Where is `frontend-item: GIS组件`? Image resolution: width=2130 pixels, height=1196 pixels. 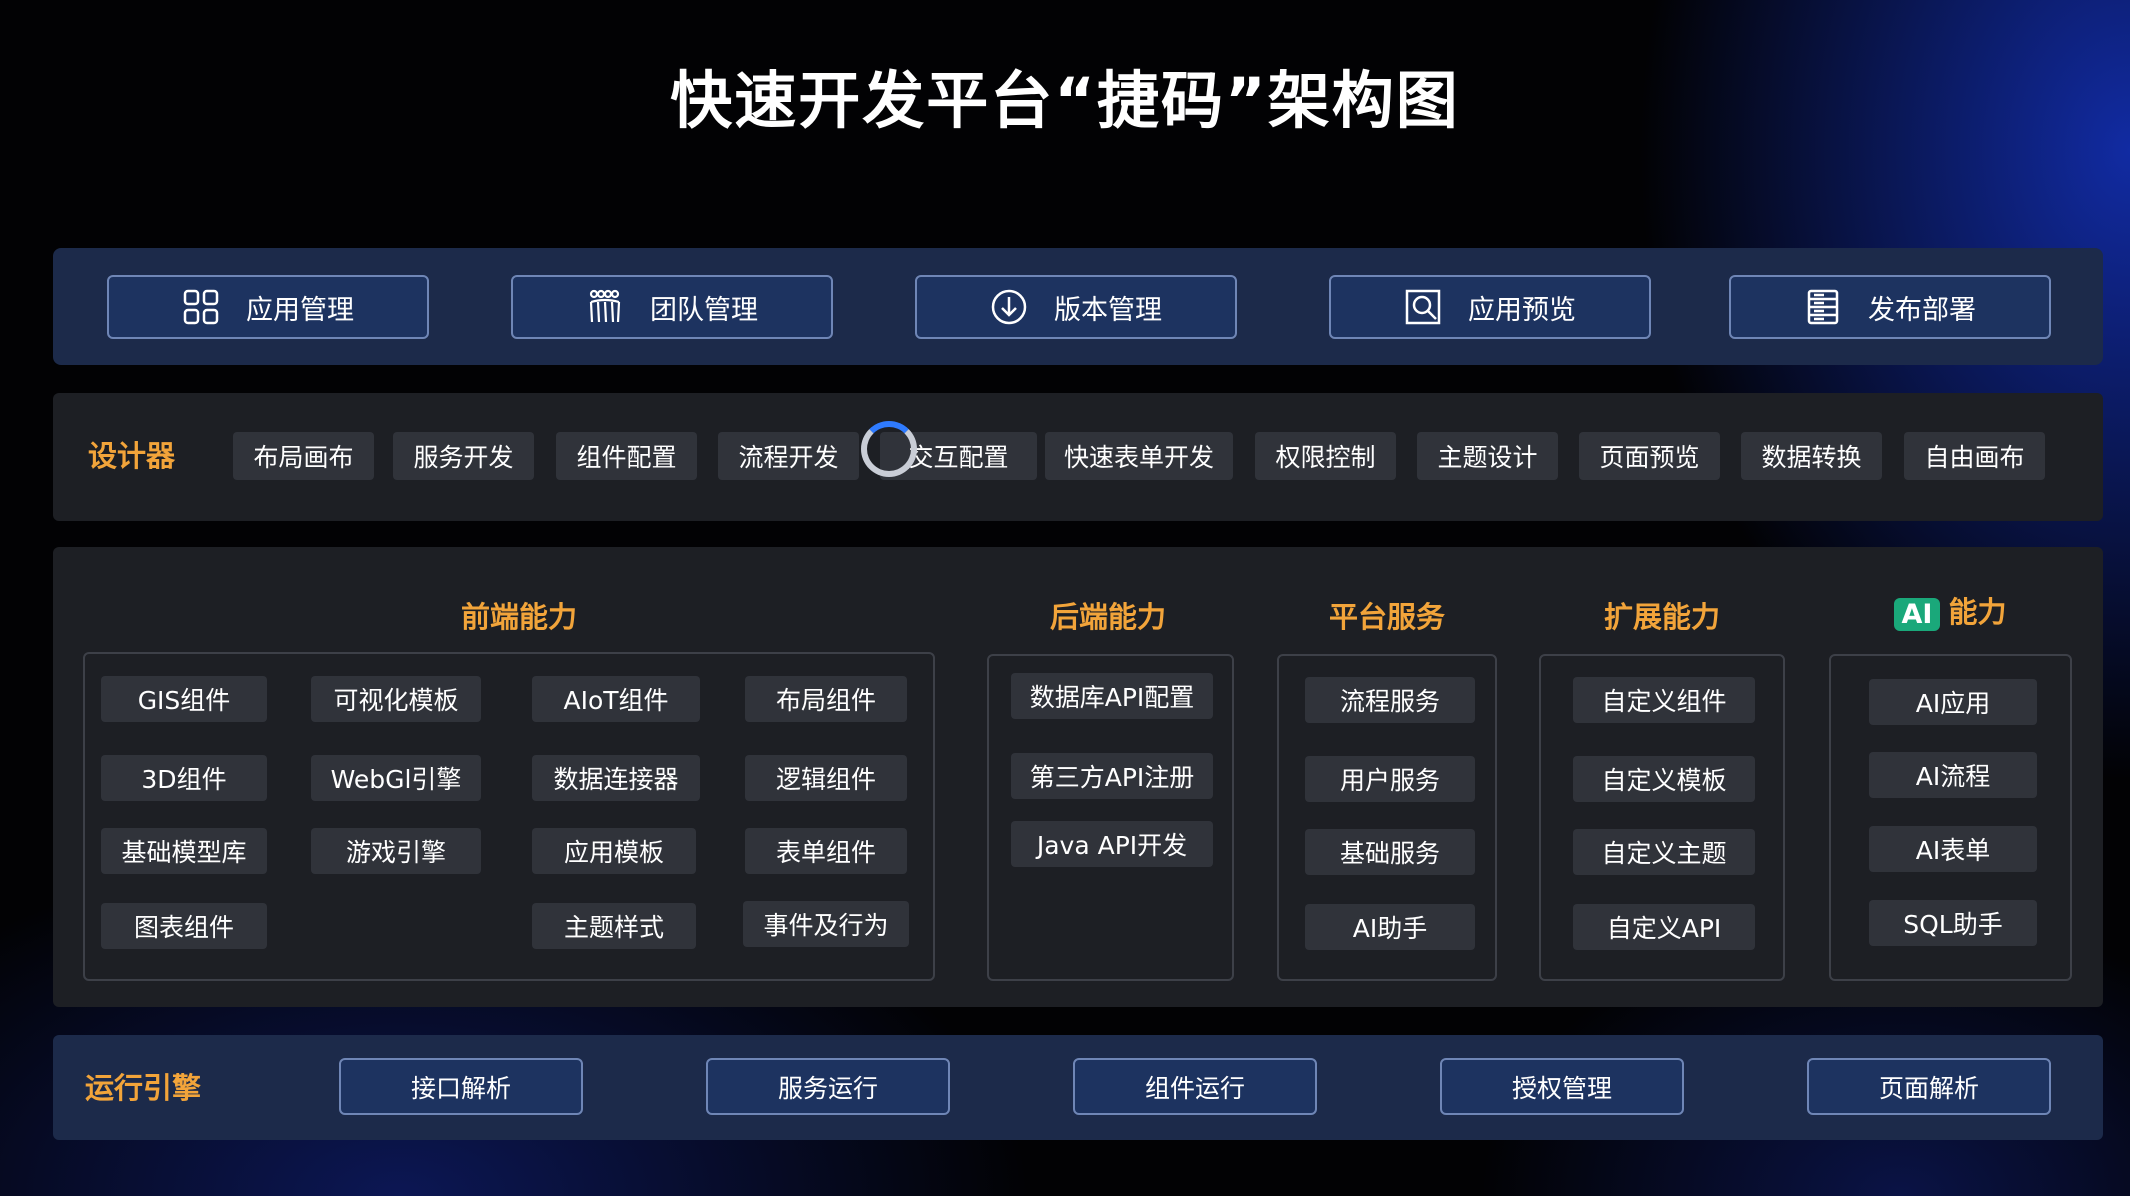 frontend-item: GIS组件 is located at coordinates (184, 699).